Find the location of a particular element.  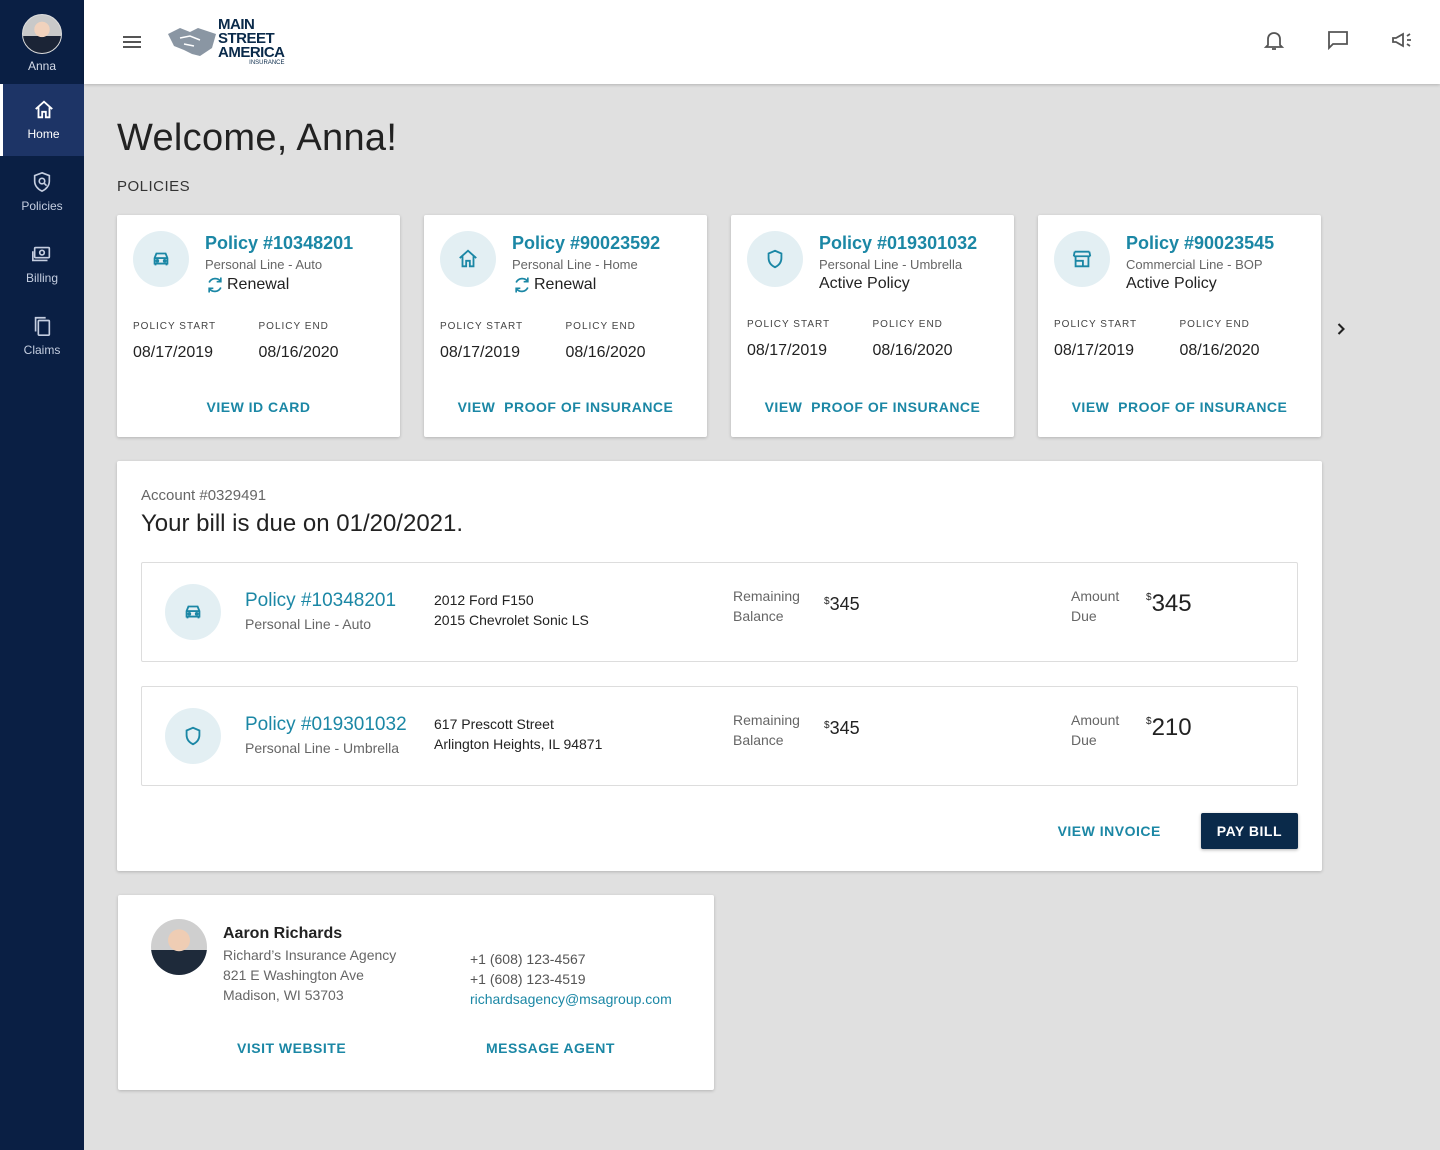

visit-website-button: VISIT WEBSITE is located at coordinates (291, 1048).